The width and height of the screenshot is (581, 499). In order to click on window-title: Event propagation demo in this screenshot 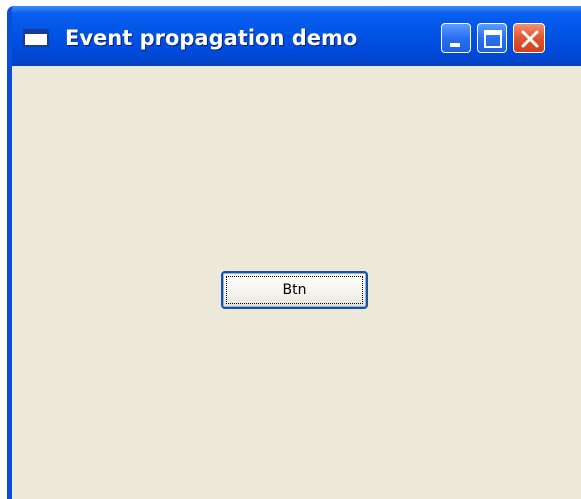, I will do `click(211, 38)`.